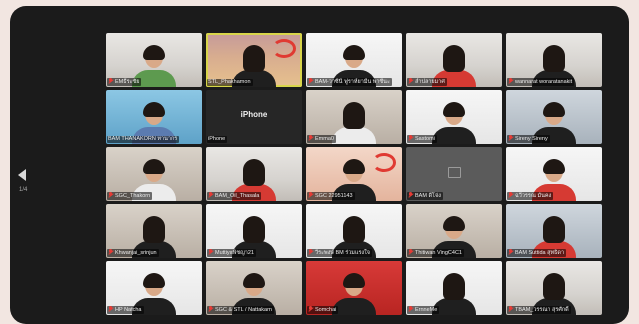  I want to click on participant-name: วีระพงษ์ BM ร่วมแรงใจ, so click(339, 253).